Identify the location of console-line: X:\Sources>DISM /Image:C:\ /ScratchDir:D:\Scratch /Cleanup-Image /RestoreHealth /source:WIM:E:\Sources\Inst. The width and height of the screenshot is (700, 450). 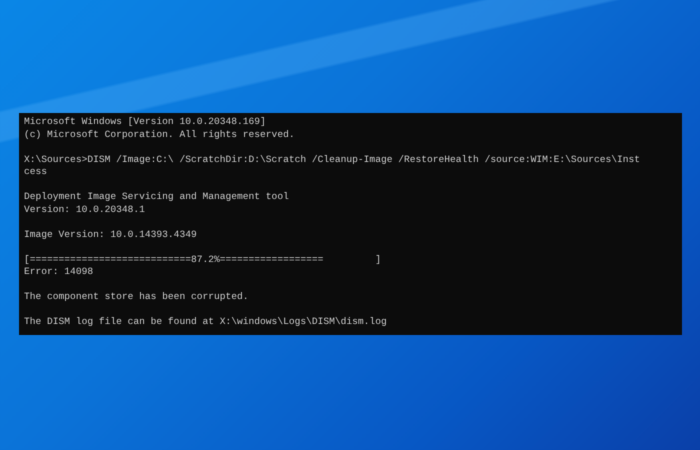
(333, 160).